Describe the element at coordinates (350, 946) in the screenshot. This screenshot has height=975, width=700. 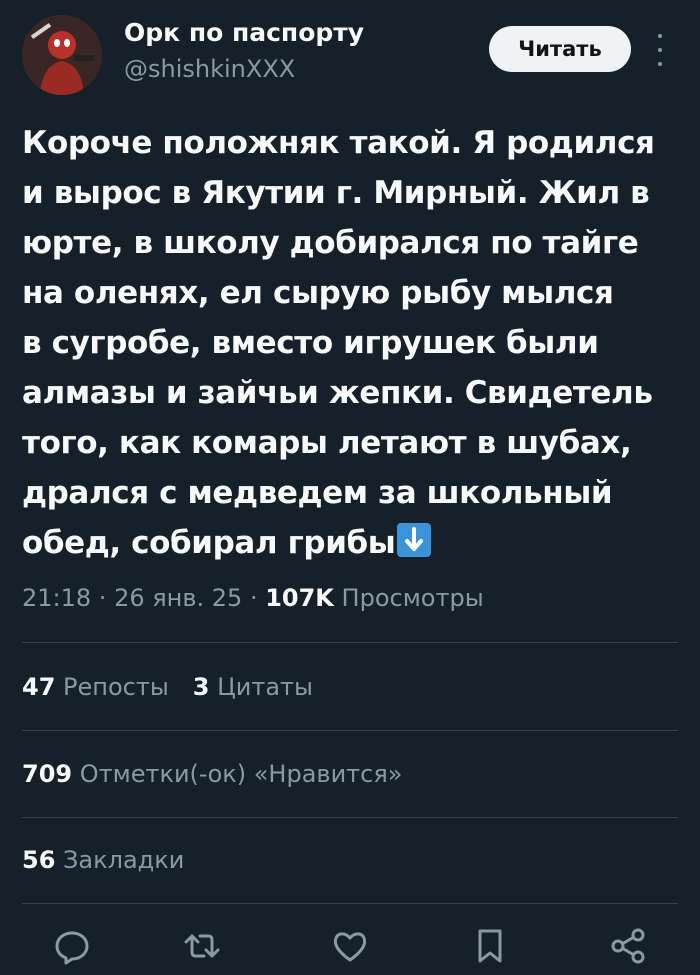
I see `like-icon` at that location.